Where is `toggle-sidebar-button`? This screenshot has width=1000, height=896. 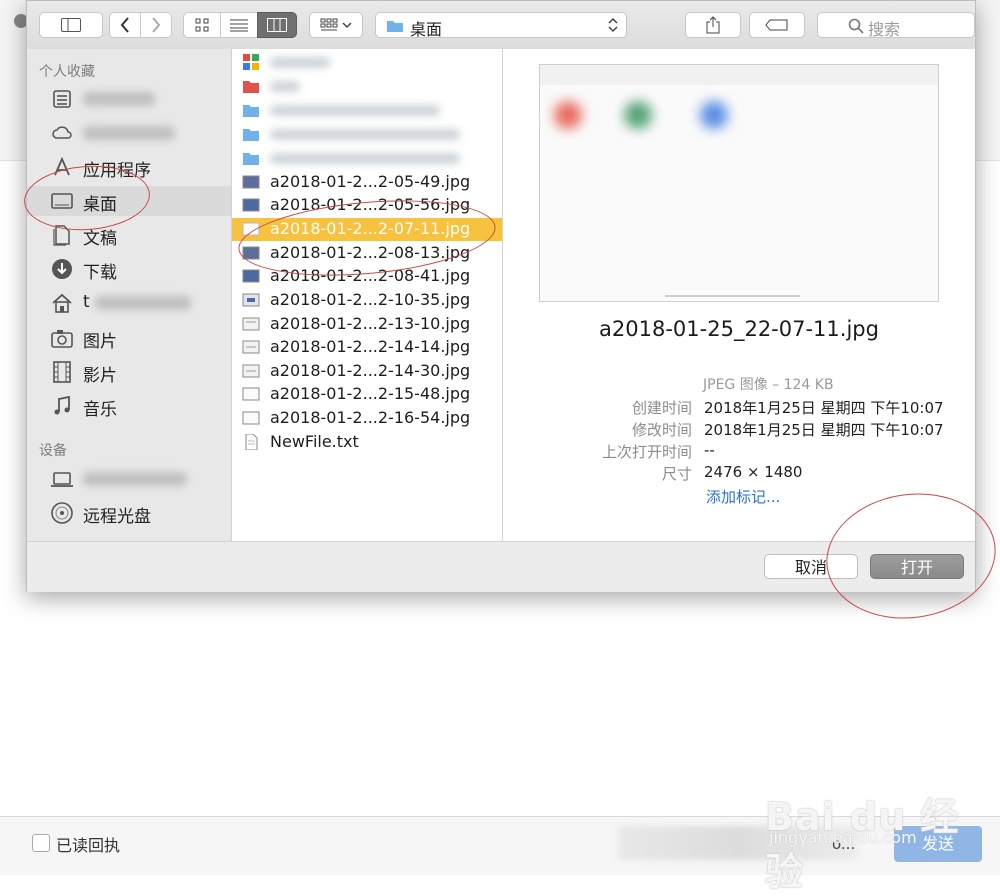 toggle-sidebar-button is located at coordinates (71, 25).